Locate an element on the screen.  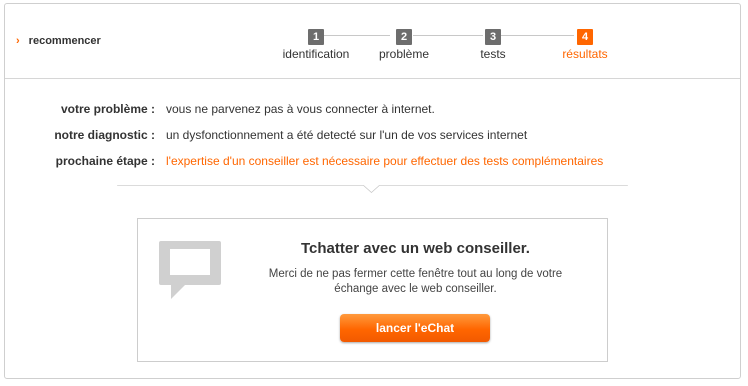
launch-echat-button: lancer l'eChat is located at coordinates (415, 328).